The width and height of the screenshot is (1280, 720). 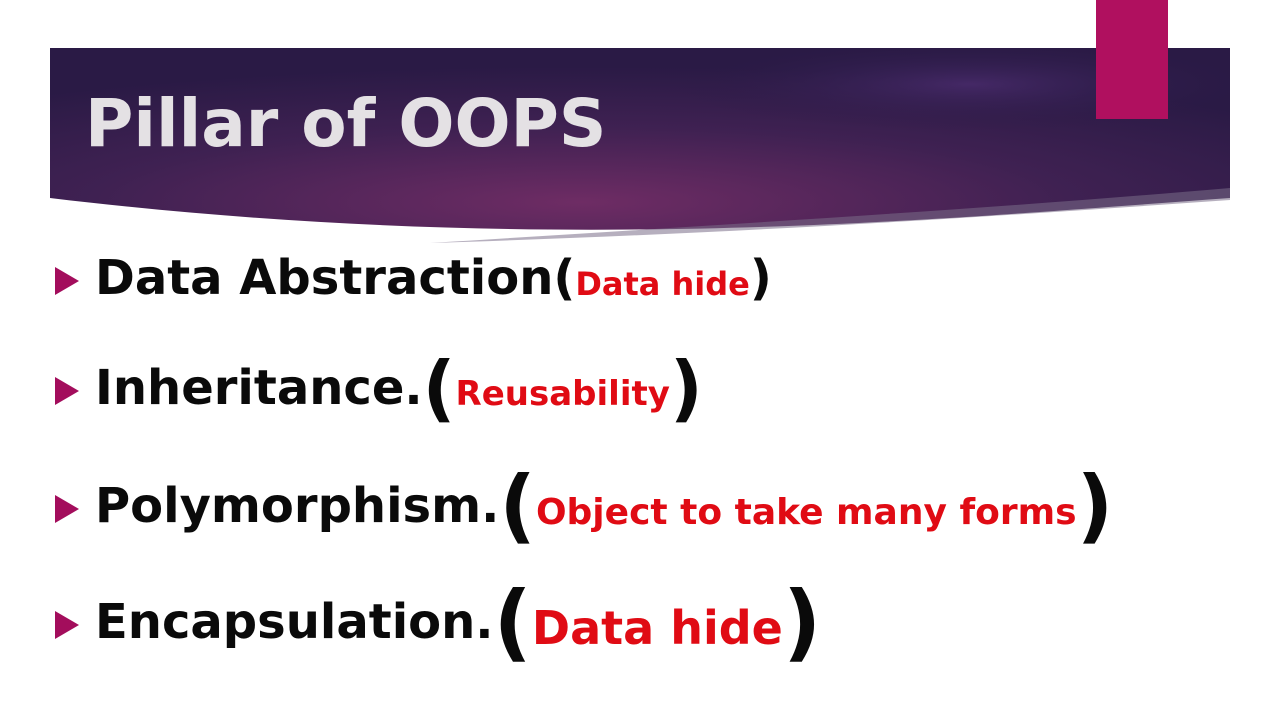 What do you see at coordinates (259, 388) in the screenshot?
I see `bullet-term: Inheritance.` at bounding box center [259, 388].